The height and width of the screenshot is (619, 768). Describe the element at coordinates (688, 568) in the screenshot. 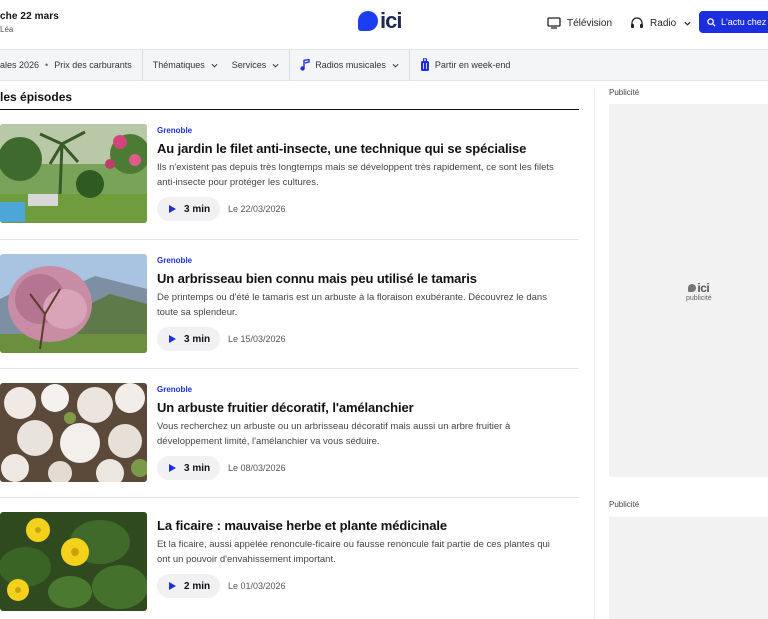

I see `ad-slot` at that location.